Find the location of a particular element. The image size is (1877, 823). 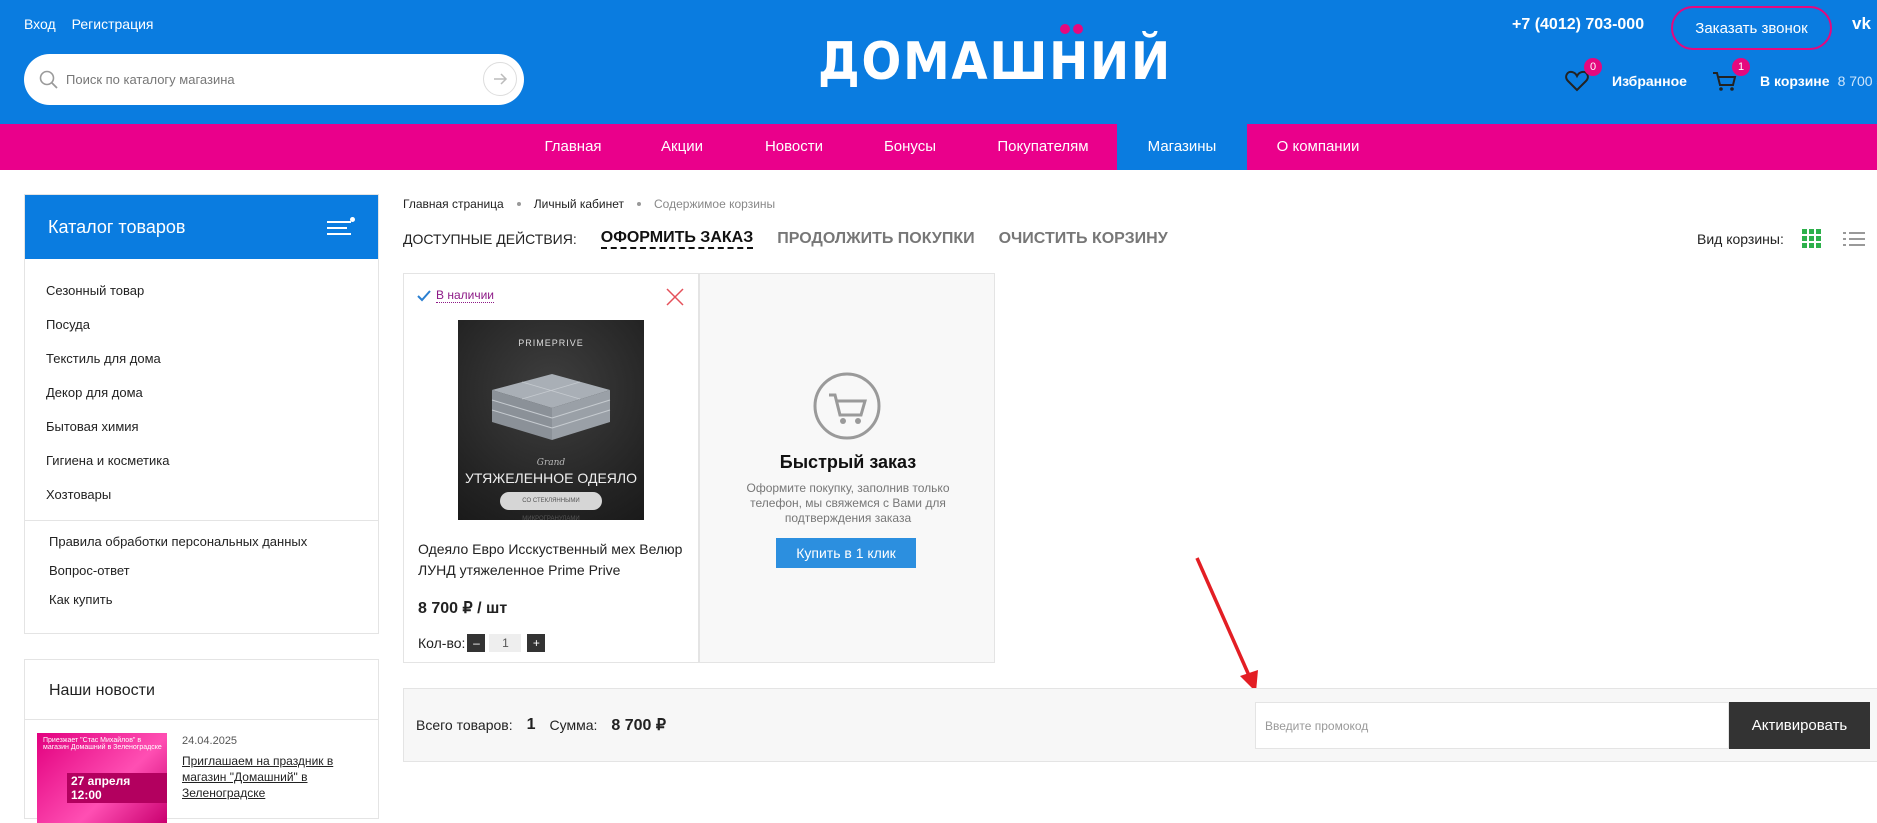

activate-promo-button: Активировать is located at coordinates (1799, 725).